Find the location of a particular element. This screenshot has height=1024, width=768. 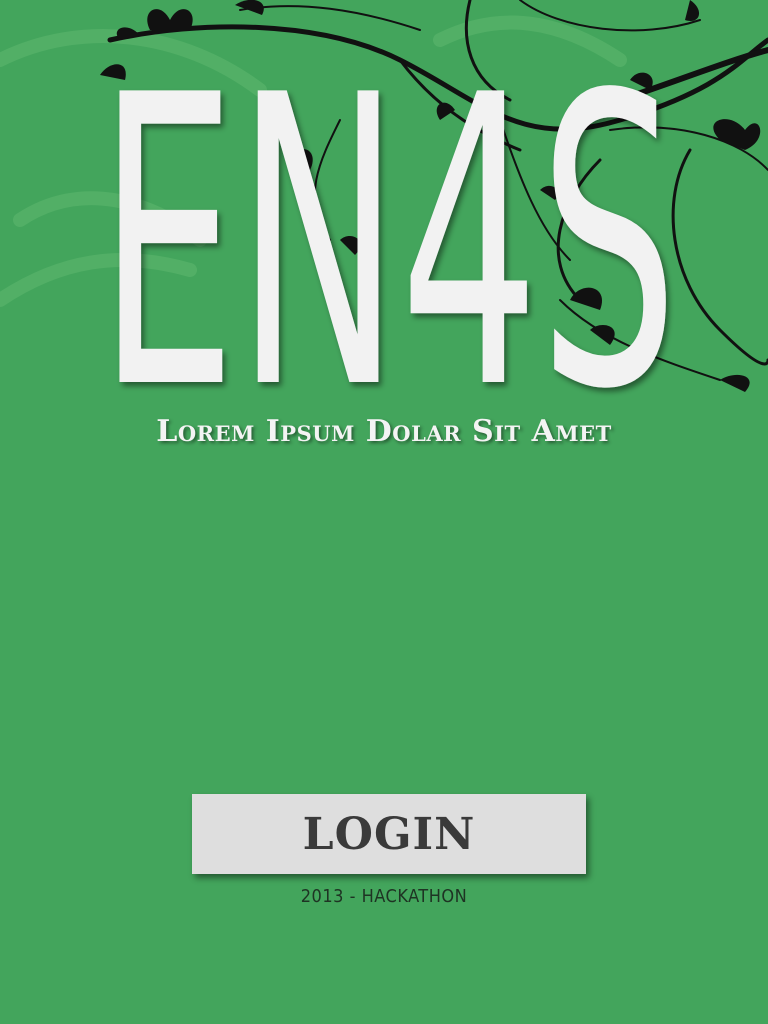

footer-text: 2013 - HACKATHON is located at coordinates (384, 896).